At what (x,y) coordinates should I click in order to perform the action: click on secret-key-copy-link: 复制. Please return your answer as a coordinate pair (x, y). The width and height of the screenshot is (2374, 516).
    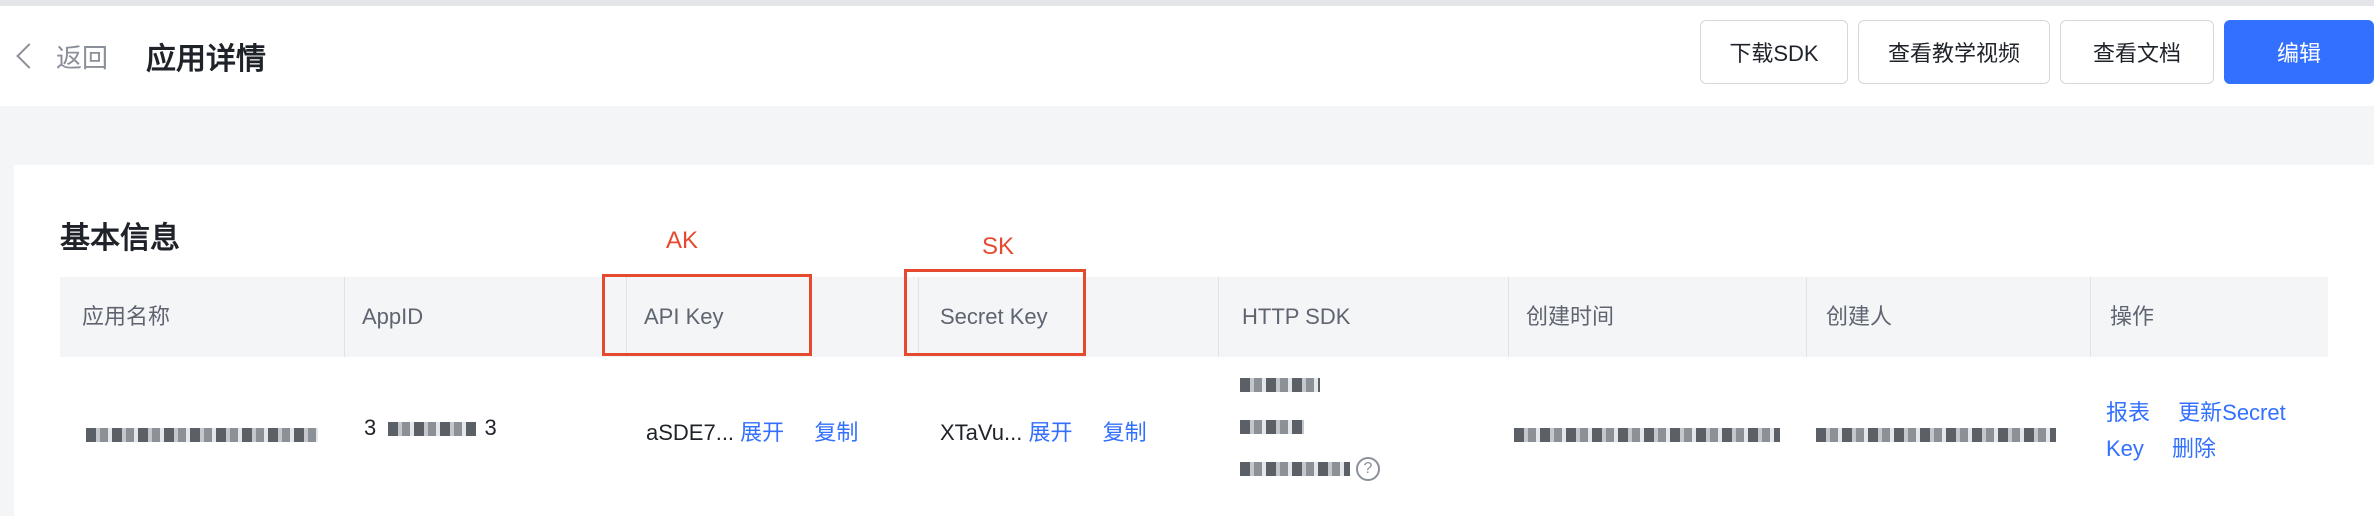
    Looking at the image, I should click on (1125, 432).